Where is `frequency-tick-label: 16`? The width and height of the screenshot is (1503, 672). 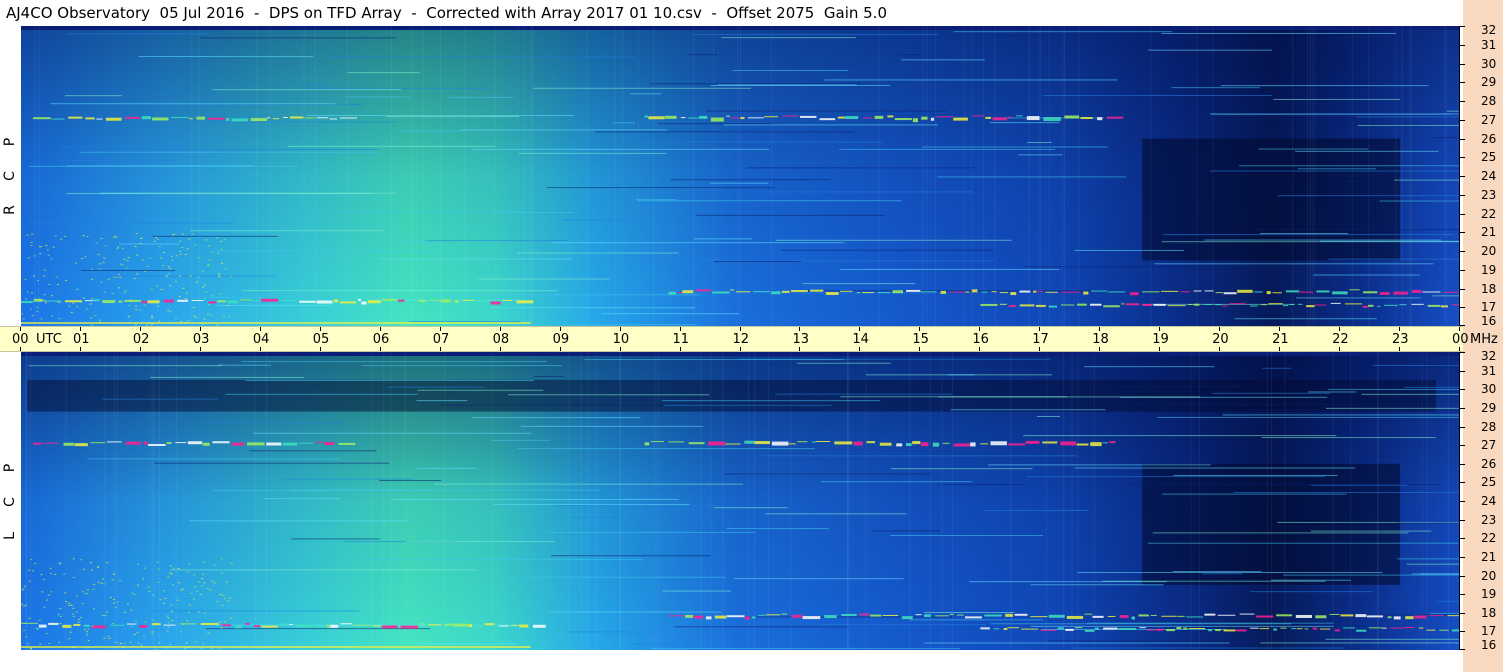 frequency-tick-label: 16 is located at coordinates (1489, 321).